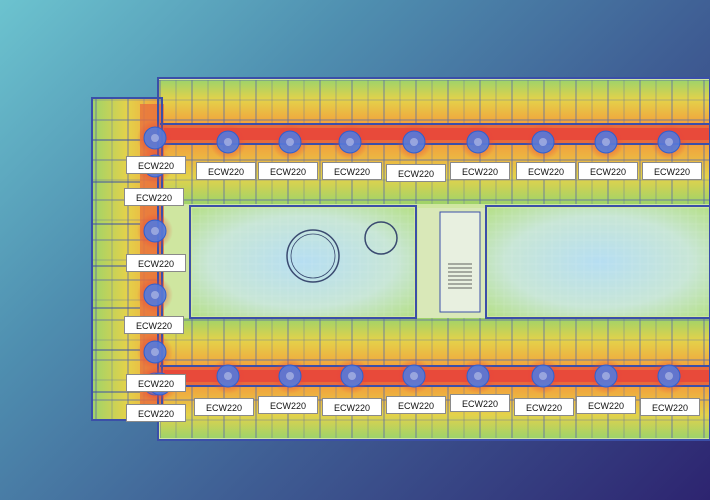 The height and width of the screenshot is (500, 710). What do you see at coordinates (480, 403) in the screenshot?
I see `ap-label-bottom-5: ECW220` at bounding box center [480, 403].